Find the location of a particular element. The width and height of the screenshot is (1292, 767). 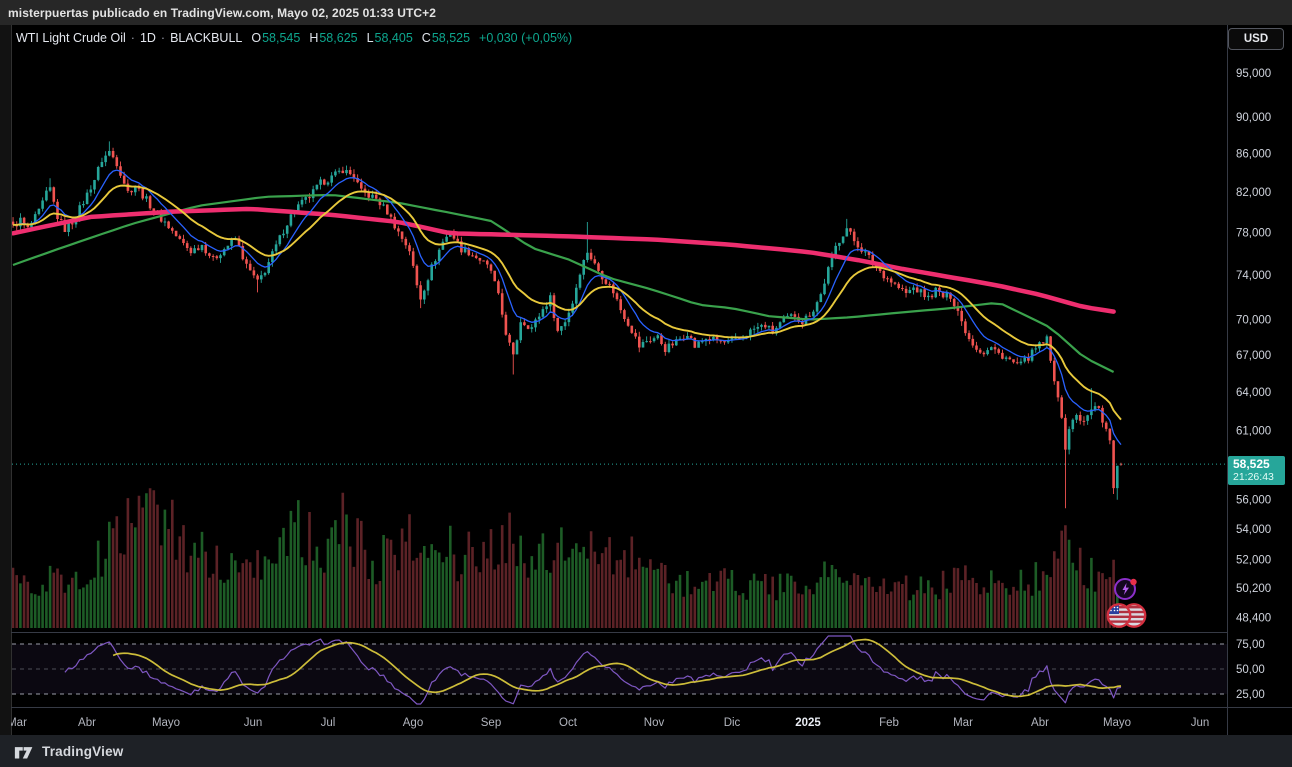

open-value: 58,545 is located at coordinates (281, 38).